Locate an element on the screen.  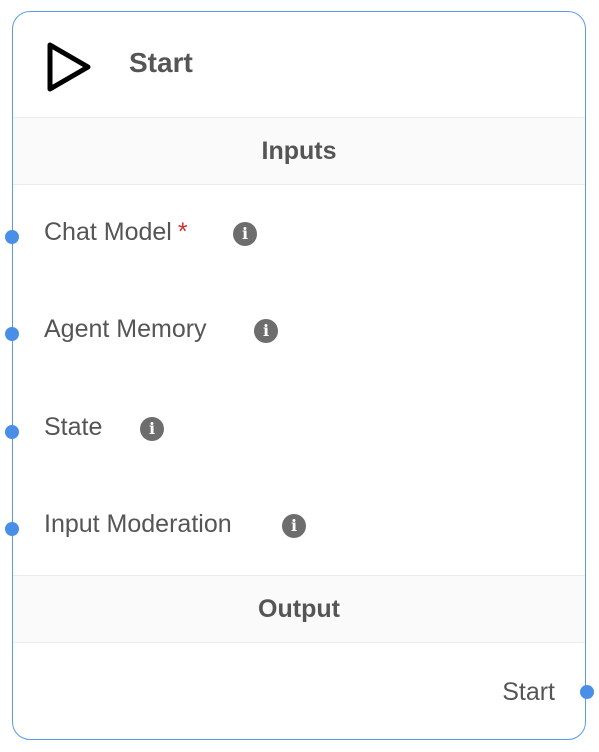
required-marker: * is located at coordinates (182, 232).